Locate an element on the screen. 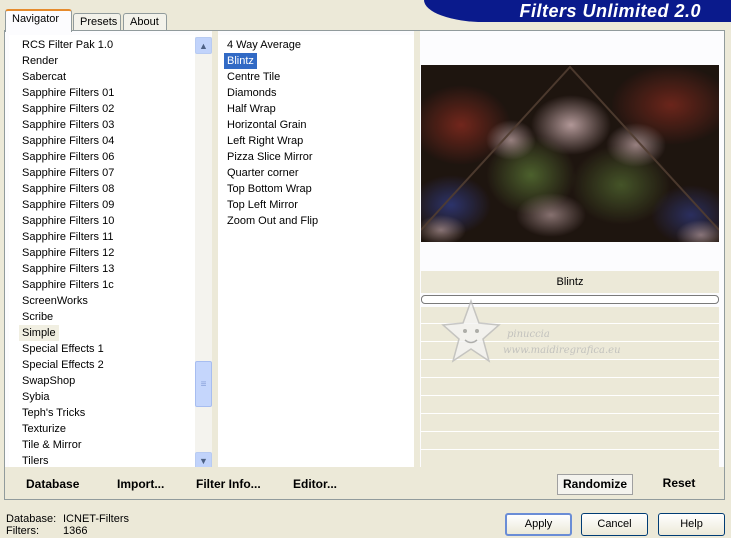  preview-picture is located at coordinates (570, 153).